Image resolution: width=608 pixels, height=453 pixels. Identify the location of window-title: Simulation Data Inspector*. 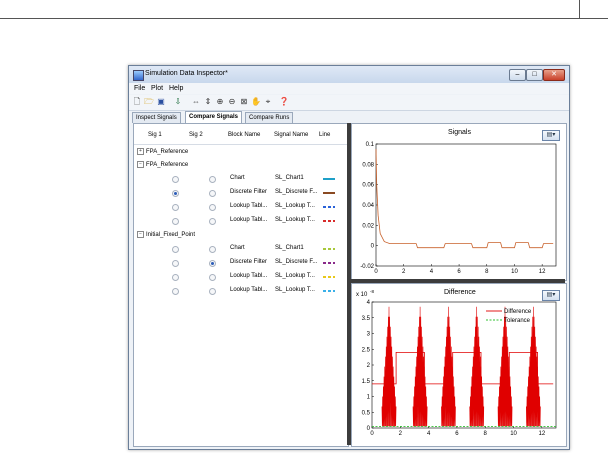
(186, 73).